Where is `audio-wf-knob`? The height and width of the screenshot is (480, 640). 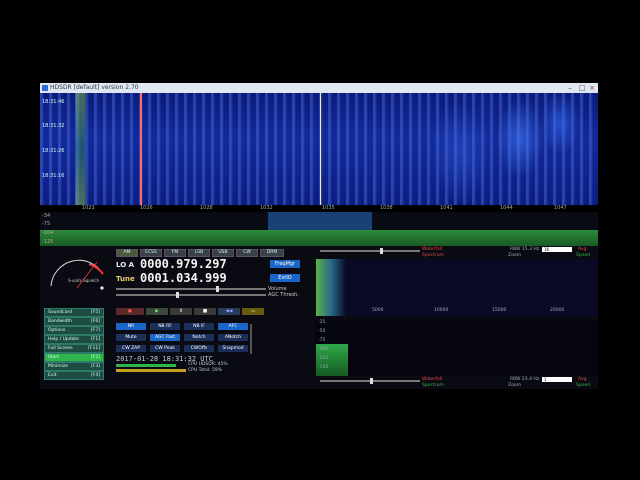
audio-wf-knob is located at coordinates (381, 251).